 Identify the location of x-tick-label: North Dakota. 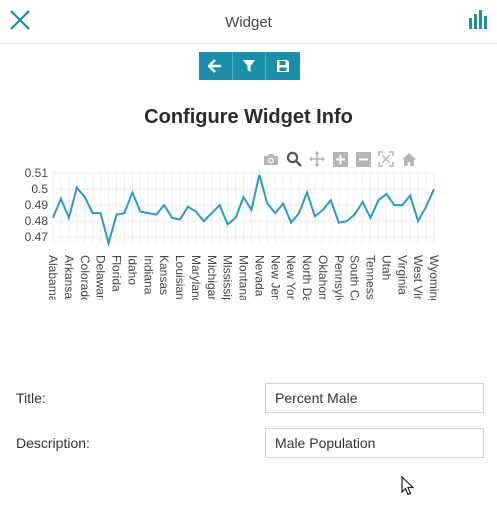
(307, 277).